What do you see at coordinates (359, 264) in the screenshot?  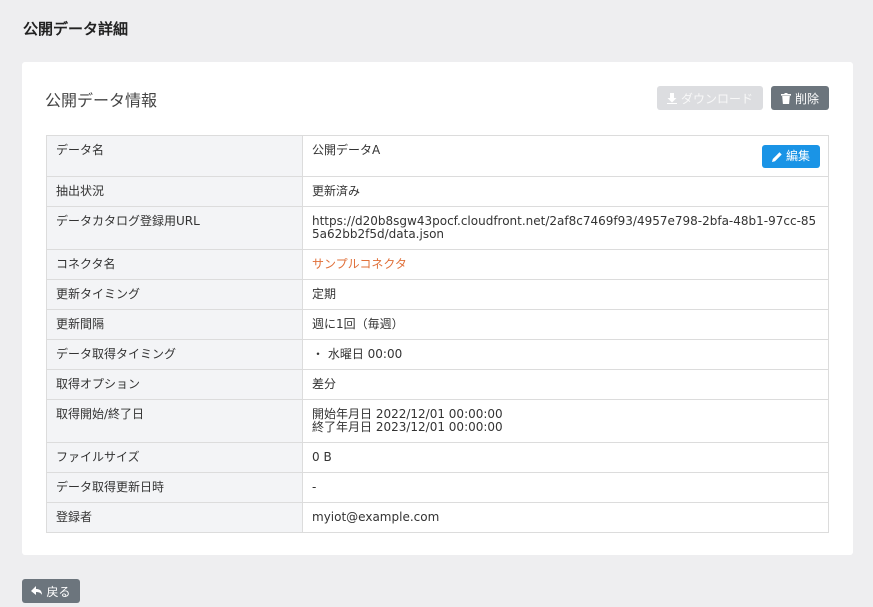 I see `connector-link: サンプルコネクタ` at bounding box center [359, 264].